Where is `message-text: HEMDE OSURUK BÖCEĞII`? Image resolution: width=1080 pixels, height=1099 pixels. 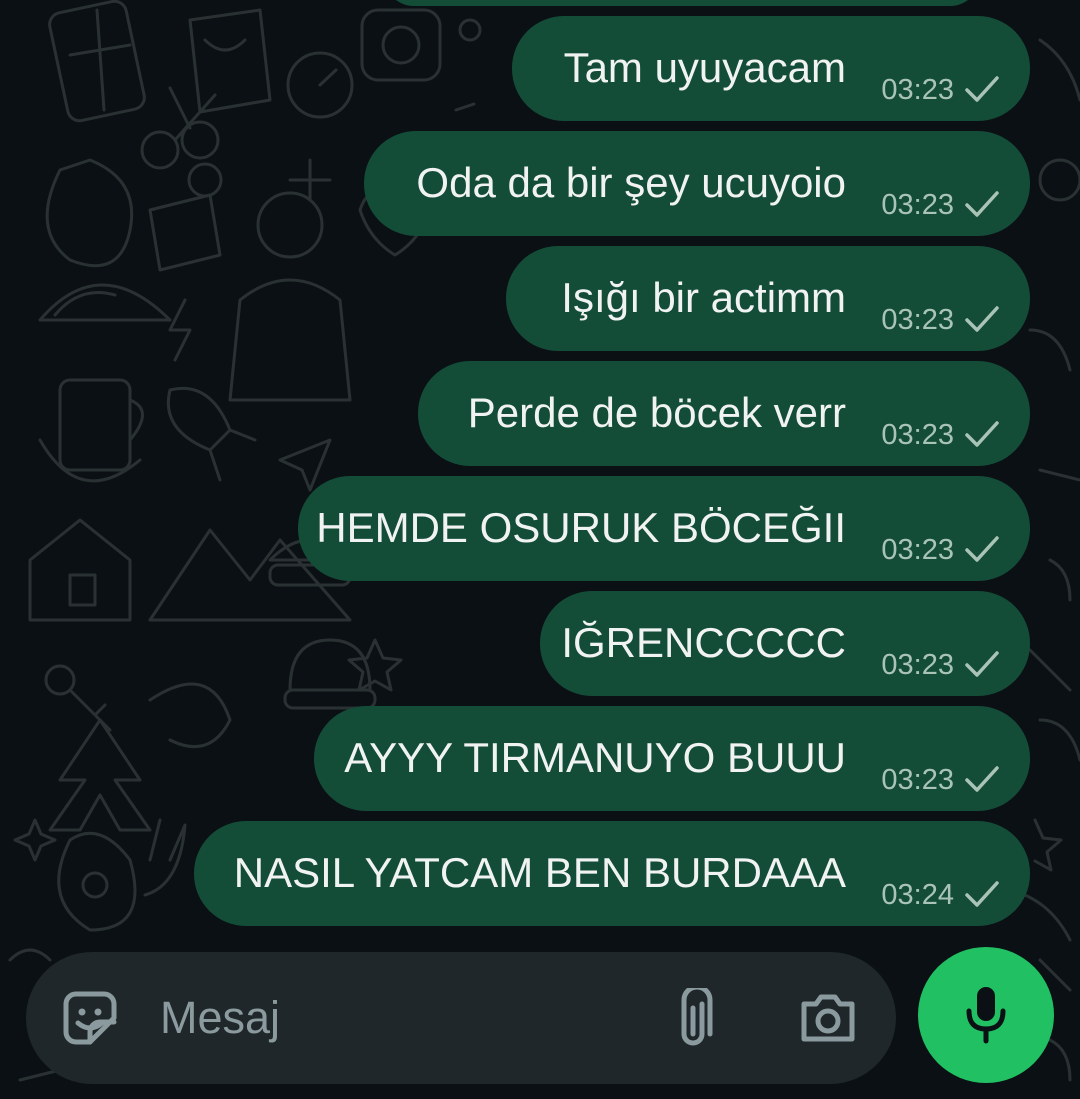 message-text: HEMDE OSURUK BÖCEĞII is located at coordinates (581, 527).